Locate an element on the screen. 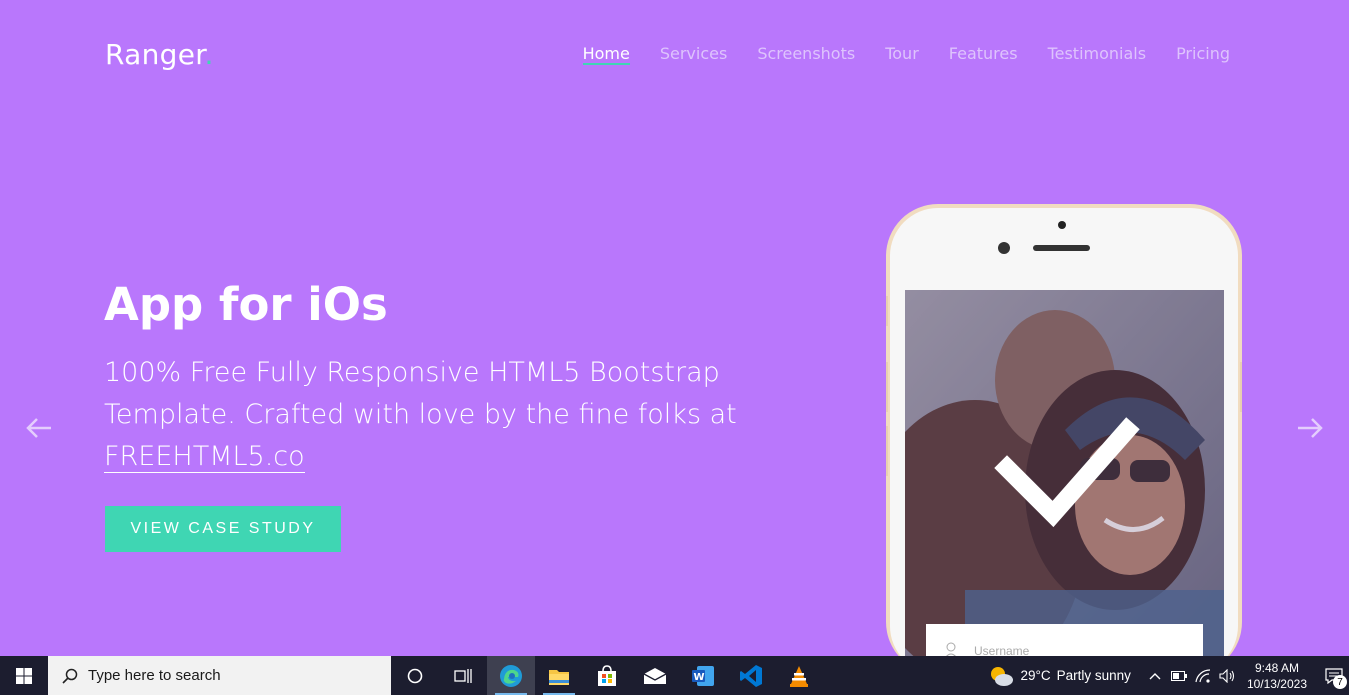 This screenshot has height=695, width=1349. word-icon: W is located at coordinates (703, 675).